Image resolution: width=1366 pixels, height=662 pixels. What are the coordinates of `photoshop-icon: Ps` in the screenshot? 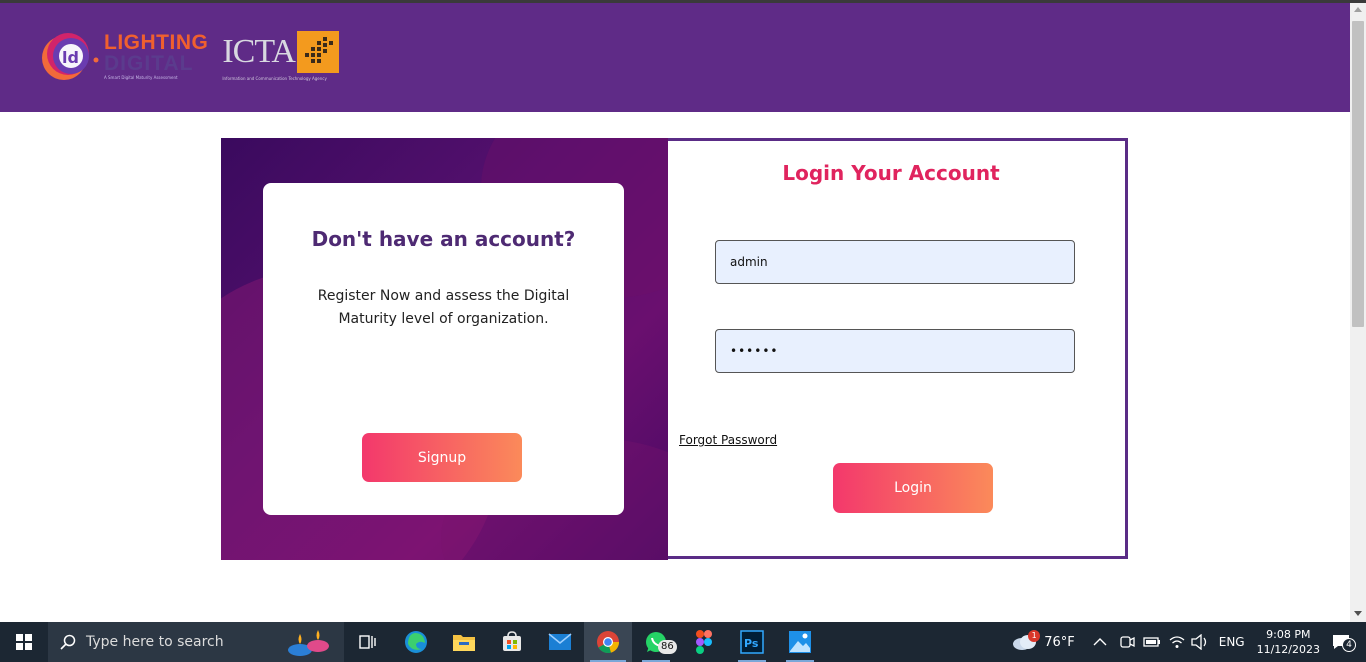 It's located at (752, 642).